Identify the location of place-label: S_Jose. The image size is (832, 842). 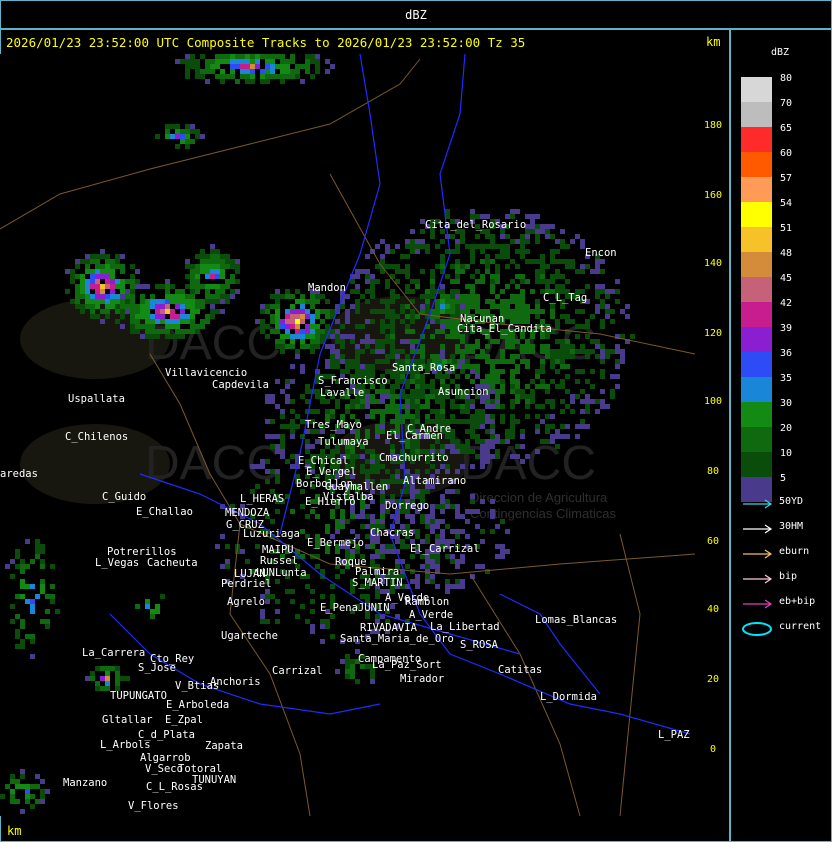
(157, 668).